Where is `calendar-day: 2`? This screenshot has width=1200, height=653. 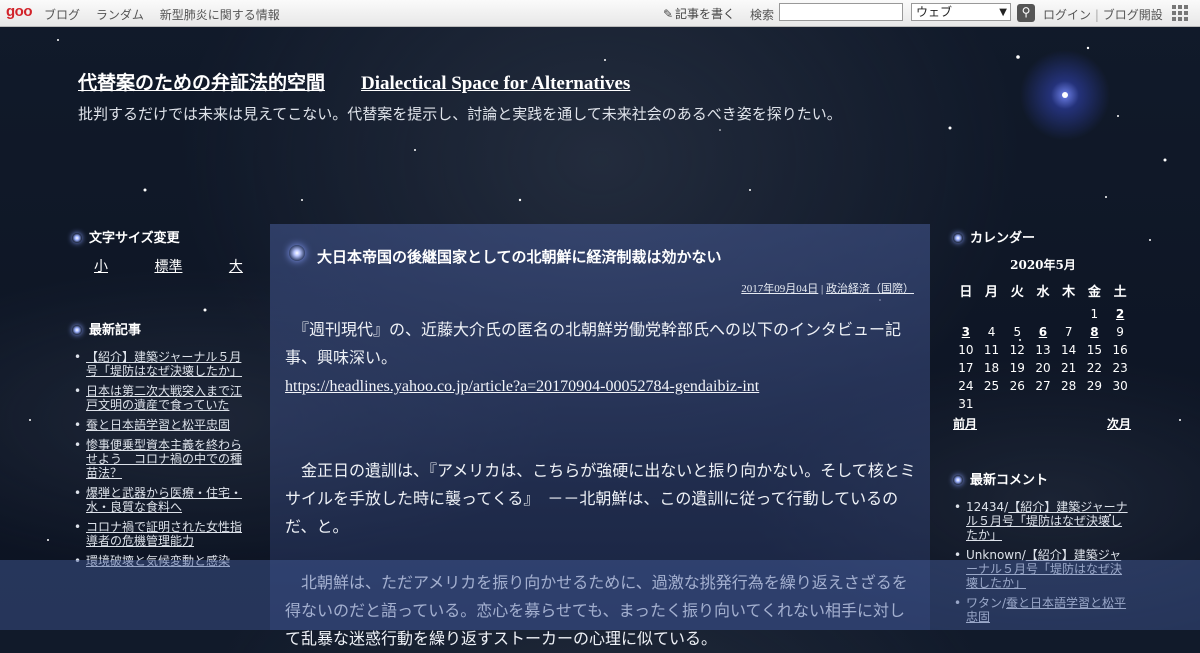 calendar-day: 2 is located at coordinates (1120, 314).